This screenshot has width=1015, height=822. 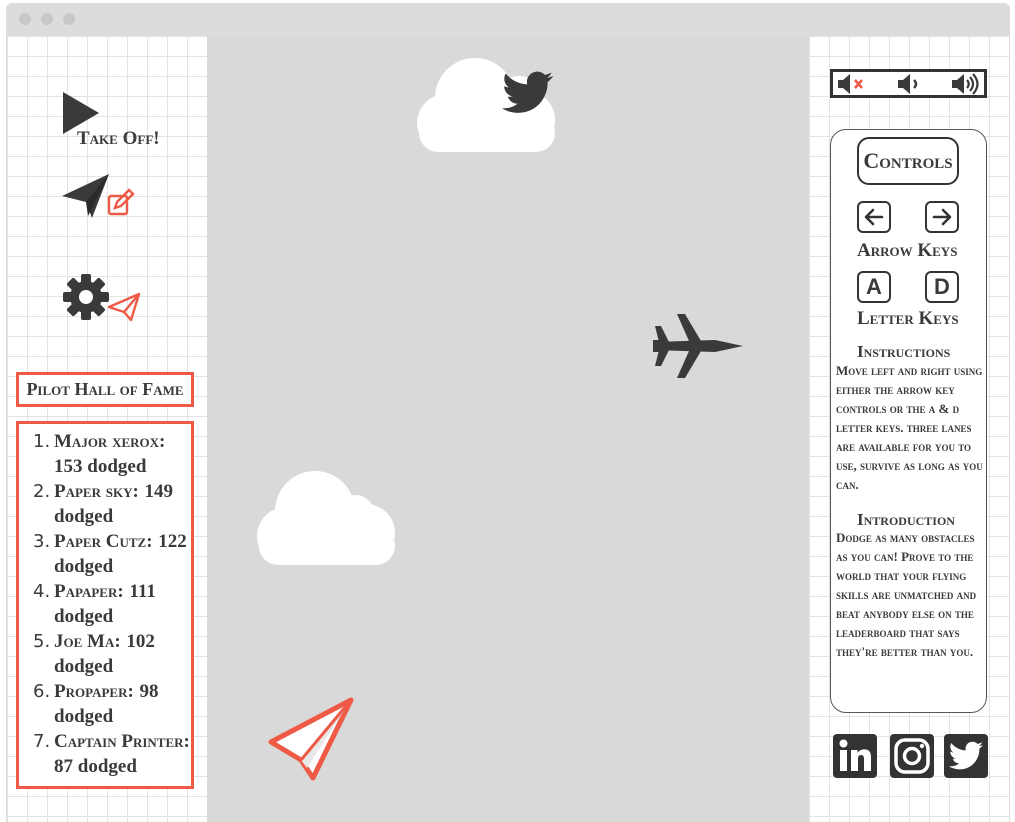 I want to click on entry-pilot-name: Paper sky:, so click(x=96, y=491).